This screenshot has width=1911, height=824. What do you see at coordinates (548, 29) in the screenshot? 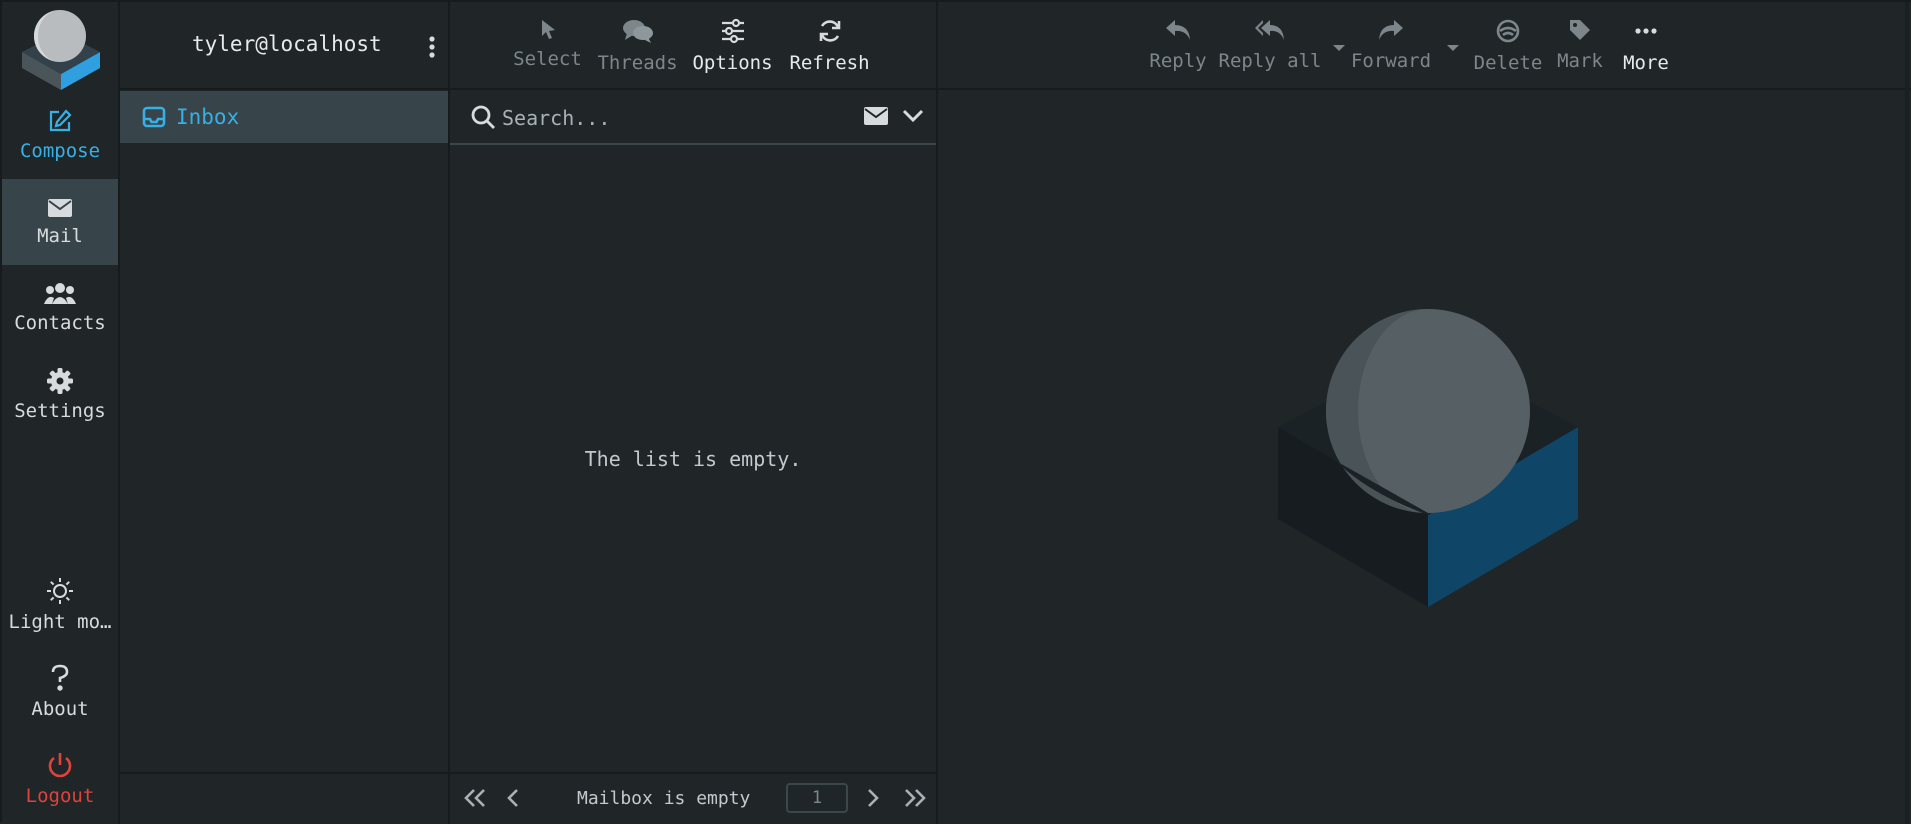
I see `pointer-icon` at bounding box center [548, 29].